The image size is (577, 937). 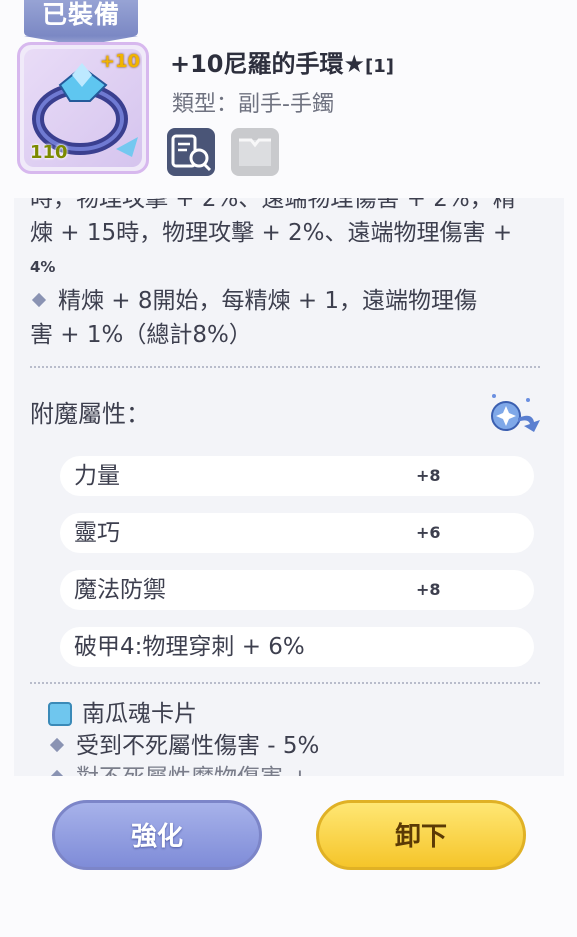 I want to click on card-slot-button, so click(x=255, y=152).